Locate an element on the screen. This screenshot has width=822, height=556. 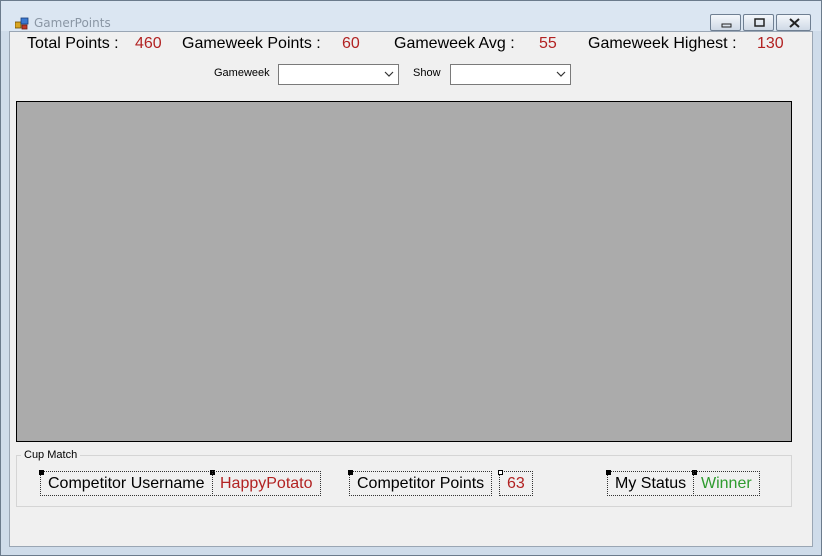
cup-match-title: Cup Match is located at coordinates (51, 455).